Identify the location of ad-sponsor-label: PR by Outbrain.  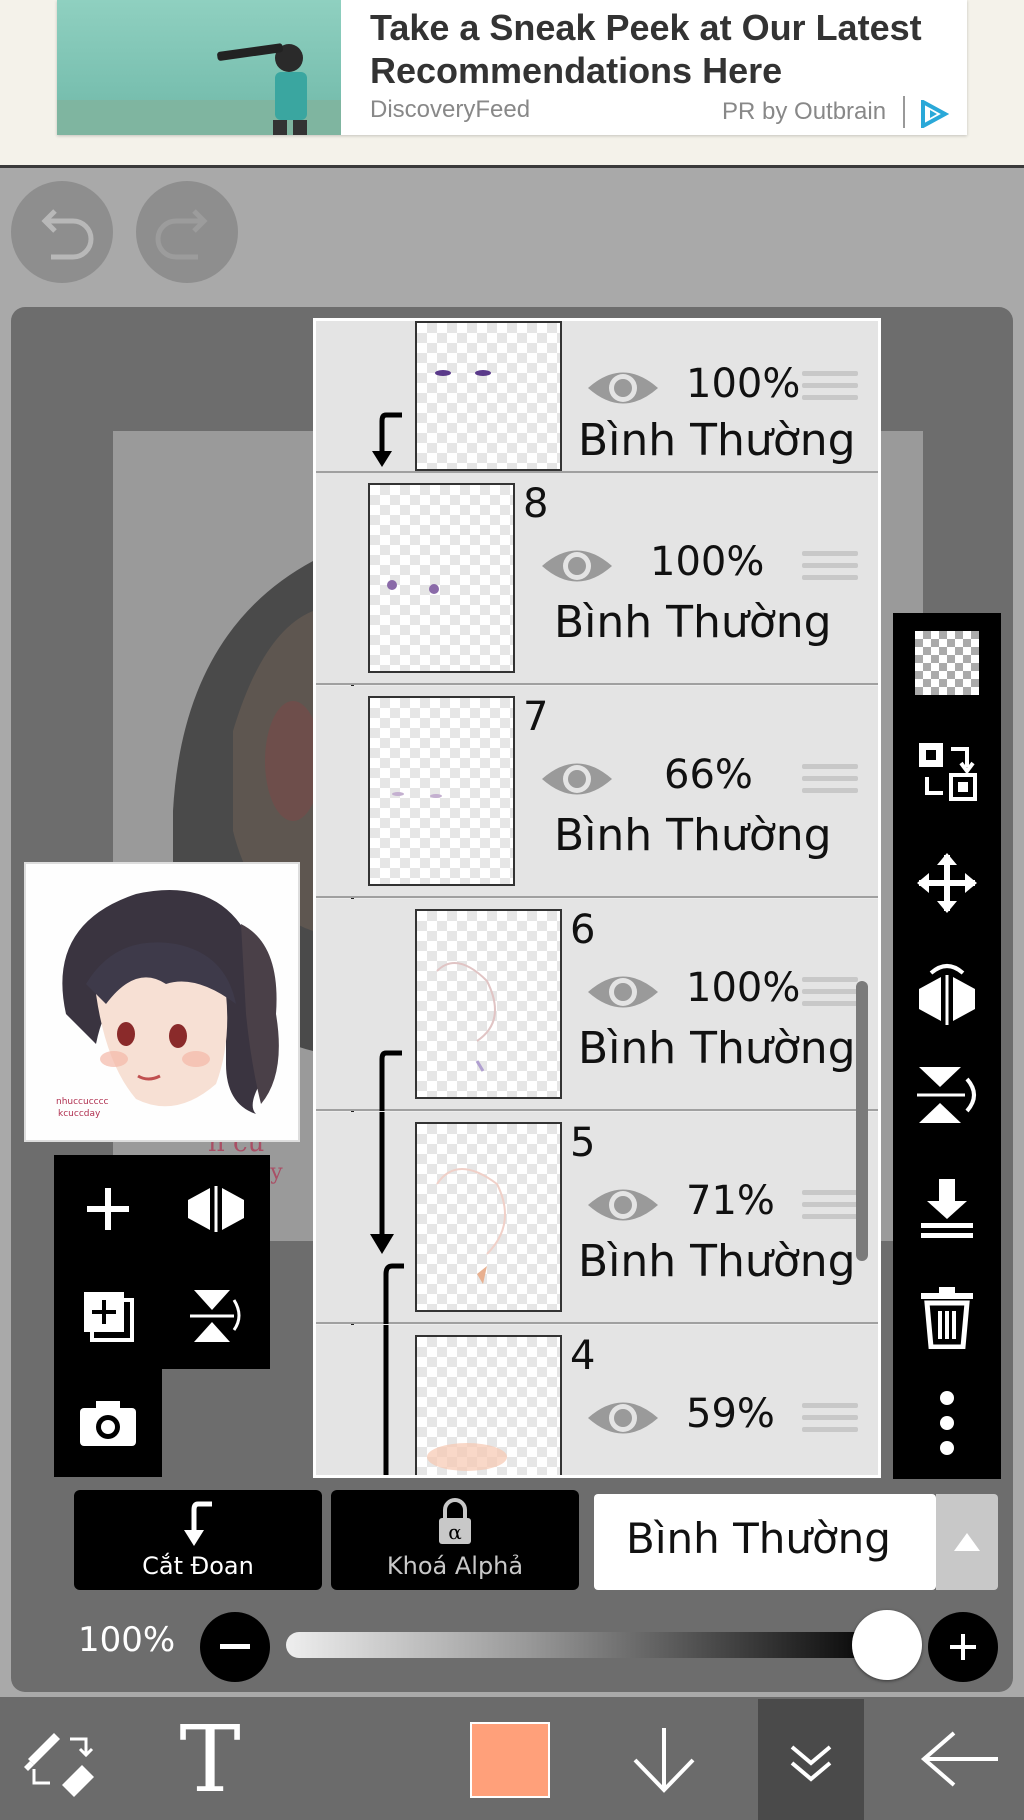
(804, 112).